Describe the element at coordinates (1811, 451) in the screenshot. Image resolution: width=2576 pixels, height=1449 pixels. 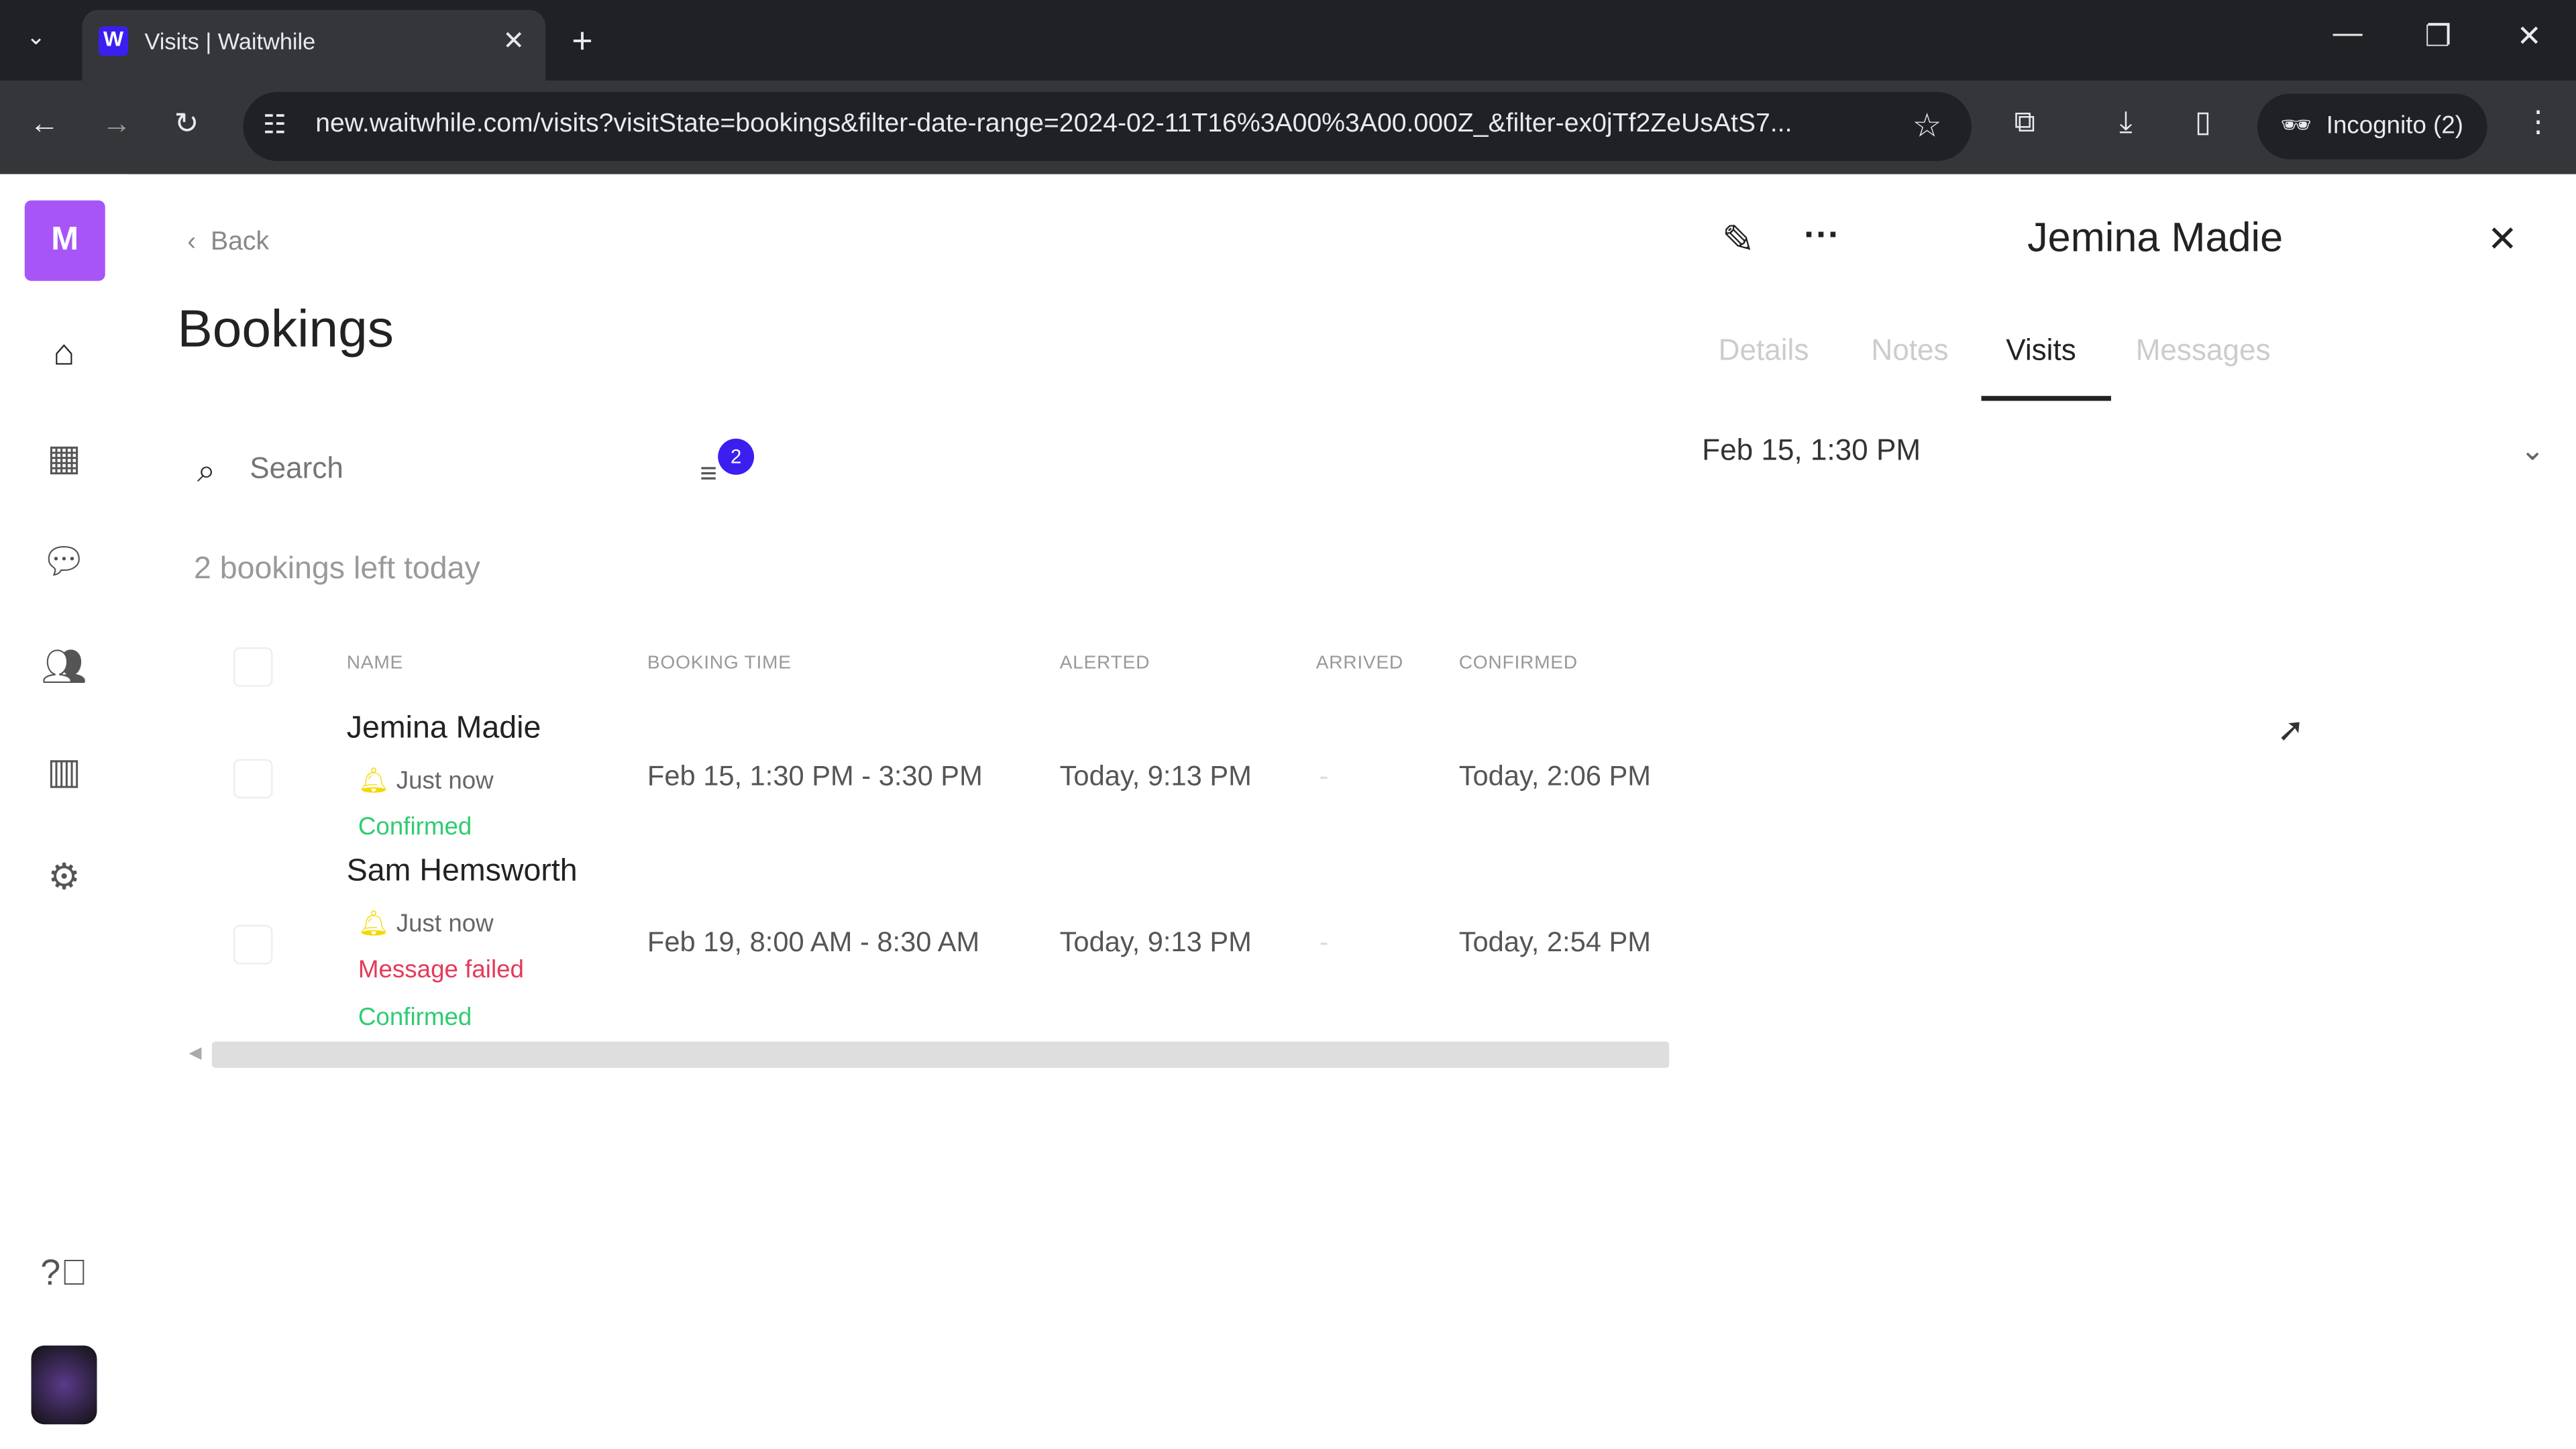
I see `visit-item: Feb 15, 1:30 PM` at that location.